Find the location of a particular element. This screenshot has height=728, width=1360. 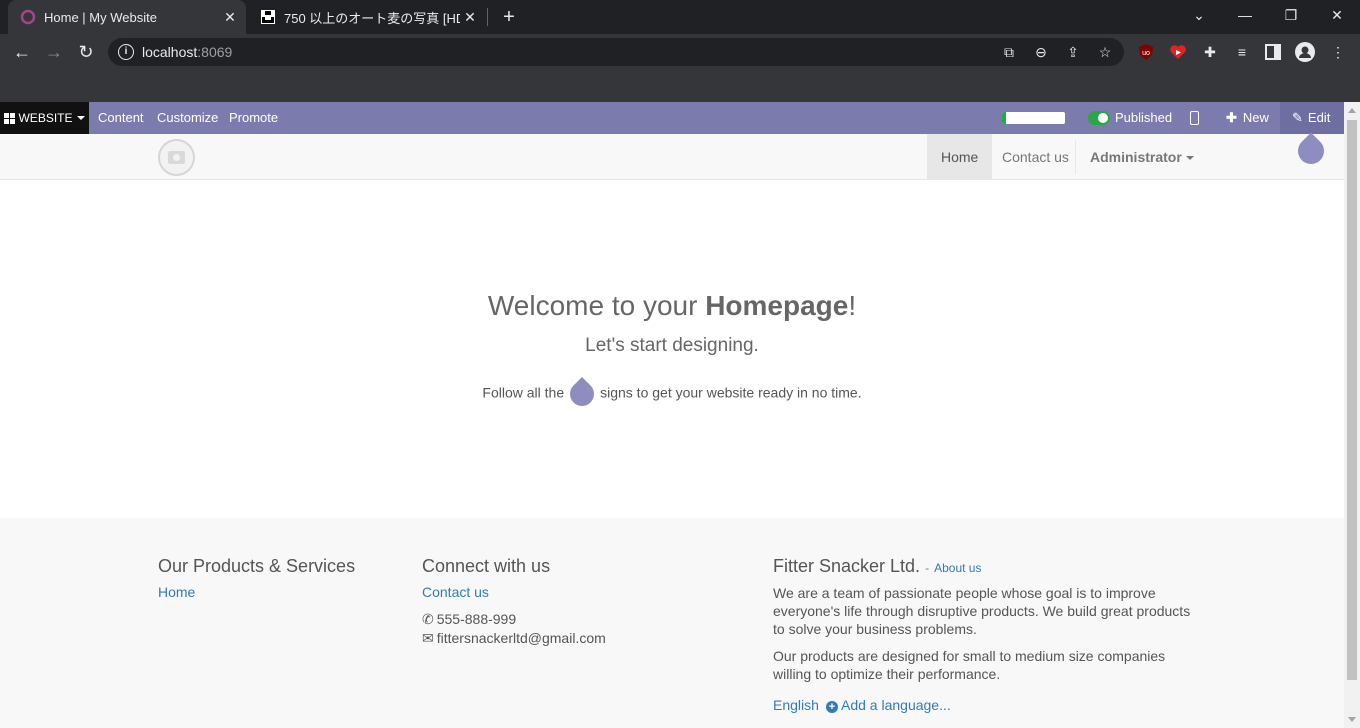

reading-list-icon: ≡ is located at coordinates (1242, 52).